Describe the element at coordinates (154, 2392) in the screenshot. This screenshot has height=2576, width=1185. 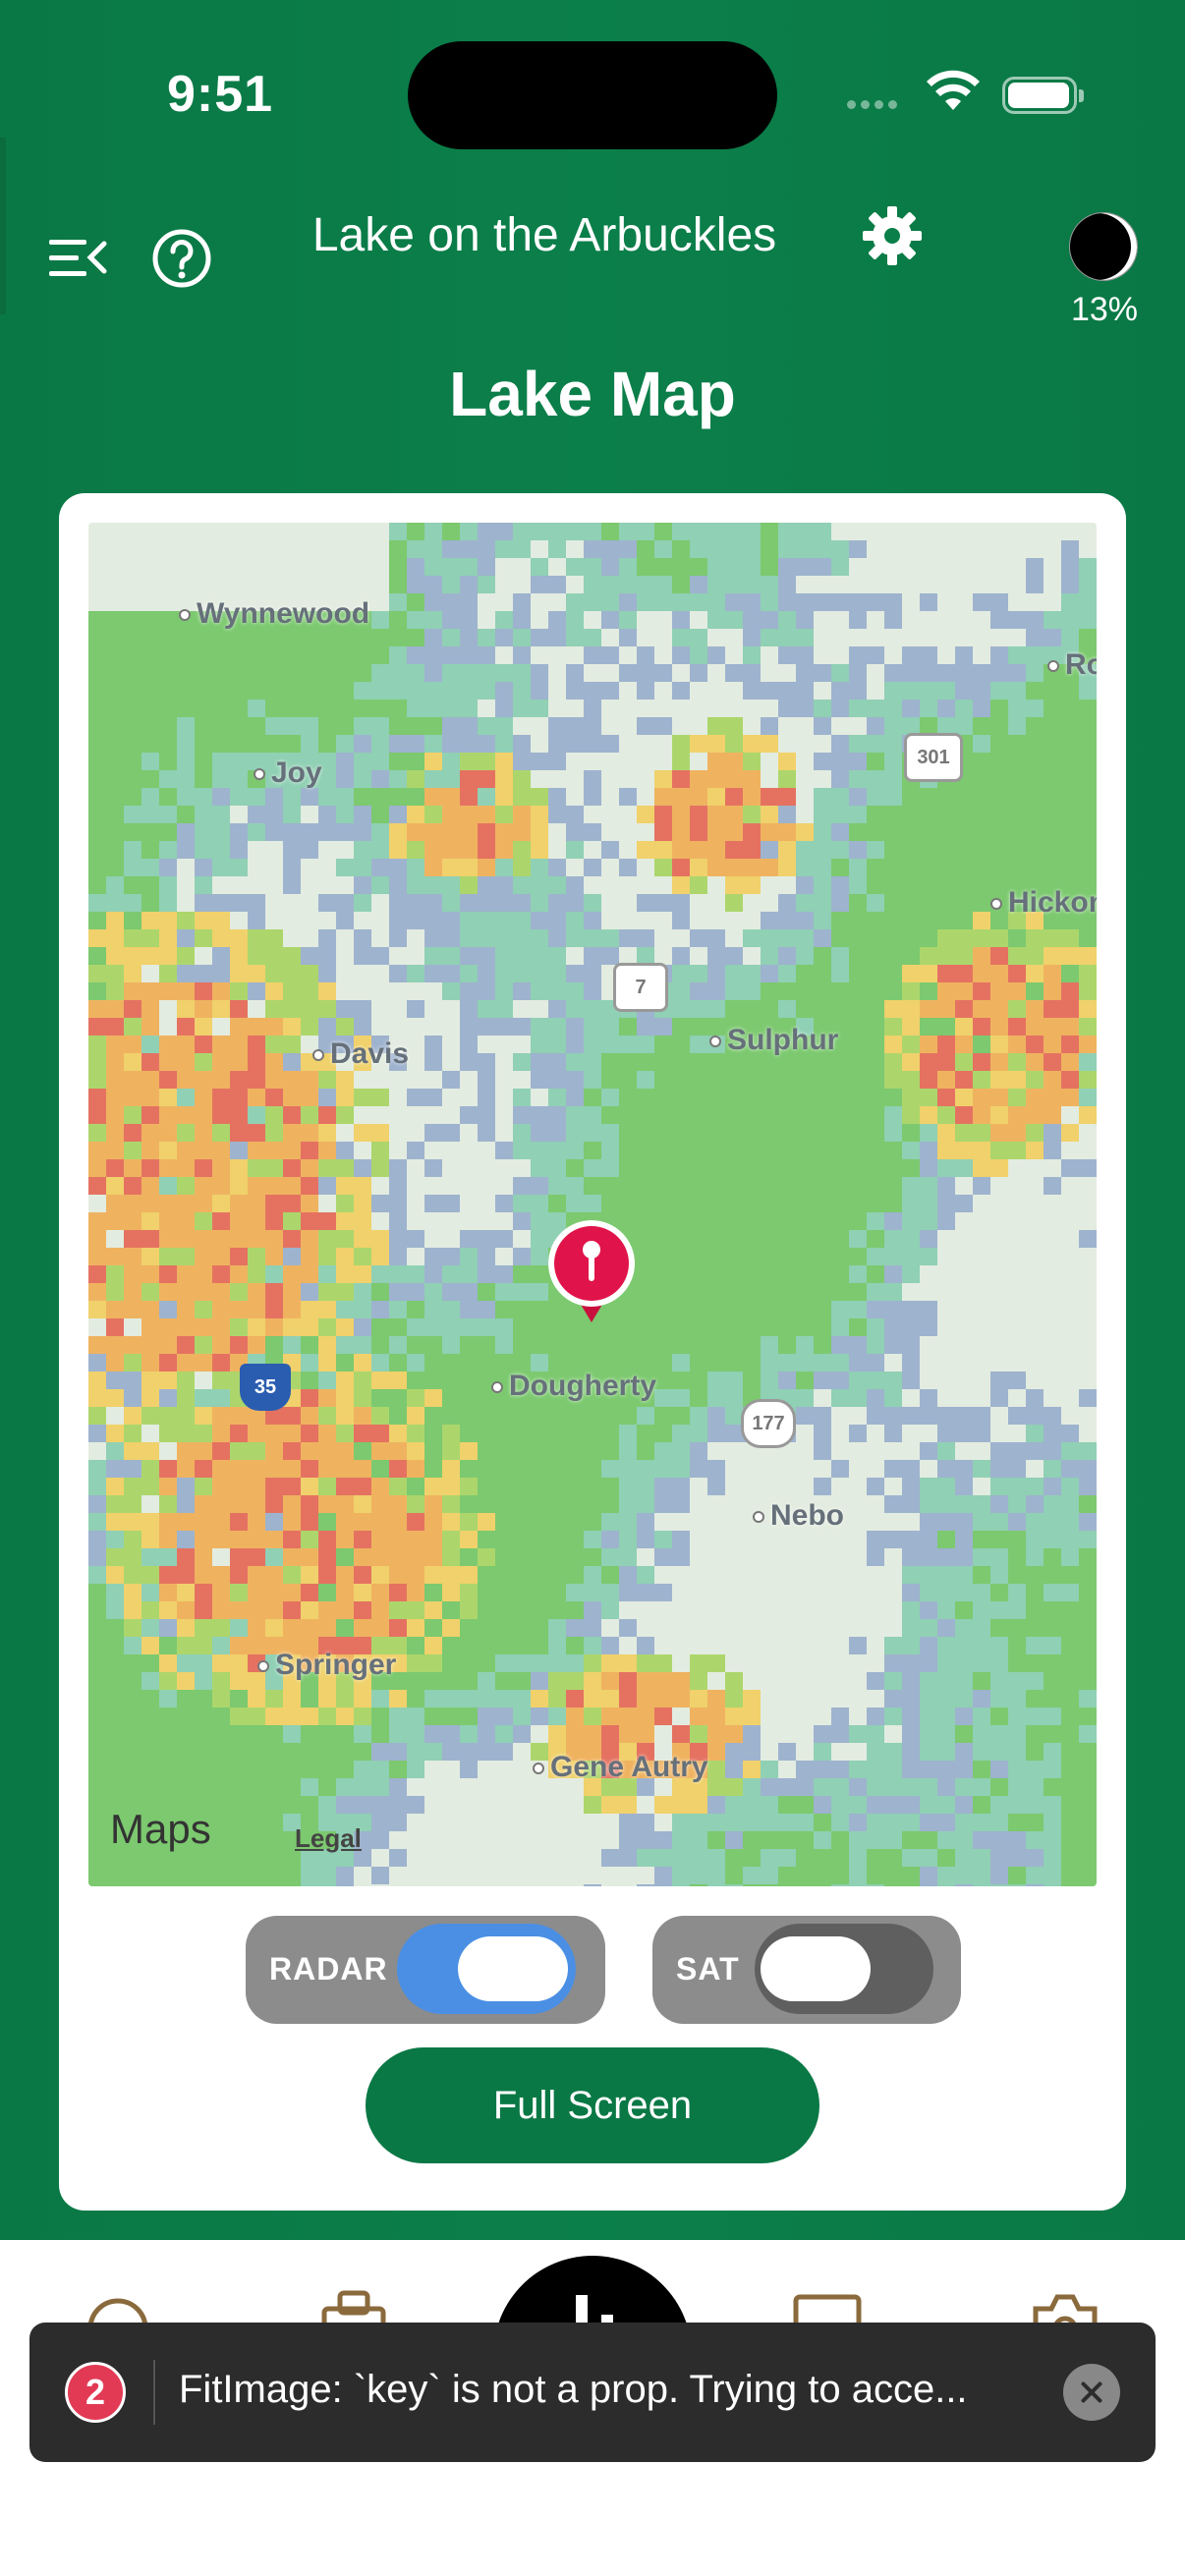
I see `toast-divider` at that location.